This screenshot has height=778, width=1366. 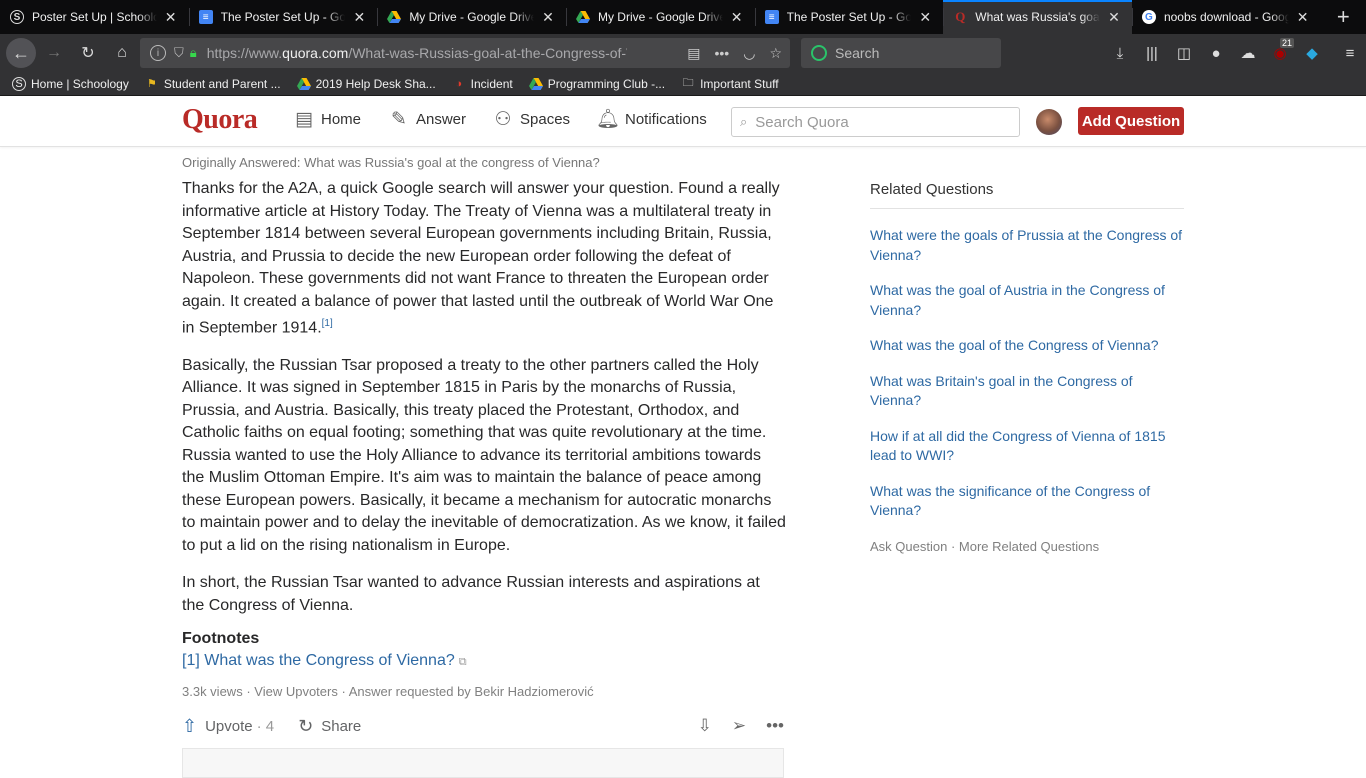 What do you see at coordinates (651, 119) in the screenshot?
I see `nav-notifications: 🔔︎ Notifications` at bounding box center [651, 119].